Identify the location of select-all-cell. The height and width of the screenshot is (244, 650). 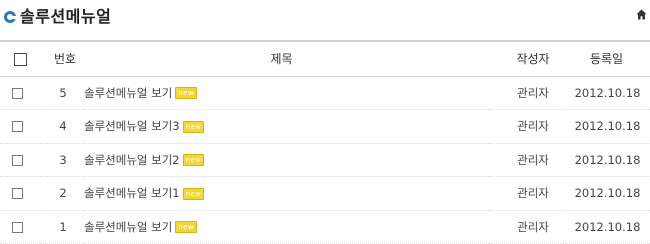
(20, 58).